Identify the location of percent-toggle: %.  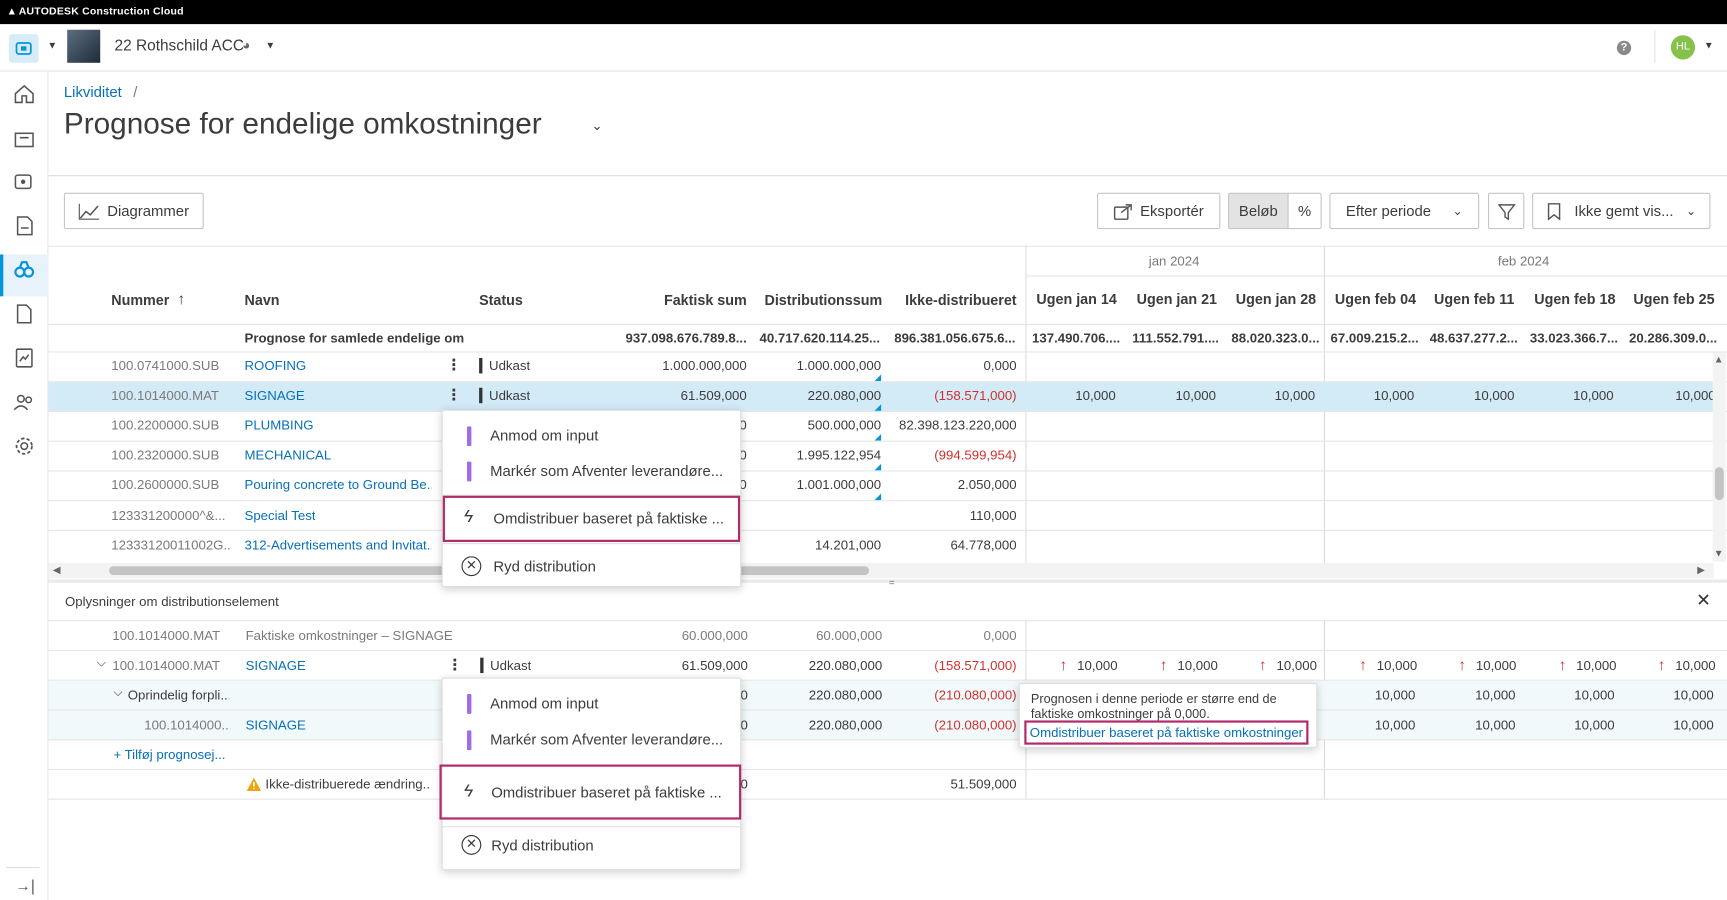
(1304, 211).